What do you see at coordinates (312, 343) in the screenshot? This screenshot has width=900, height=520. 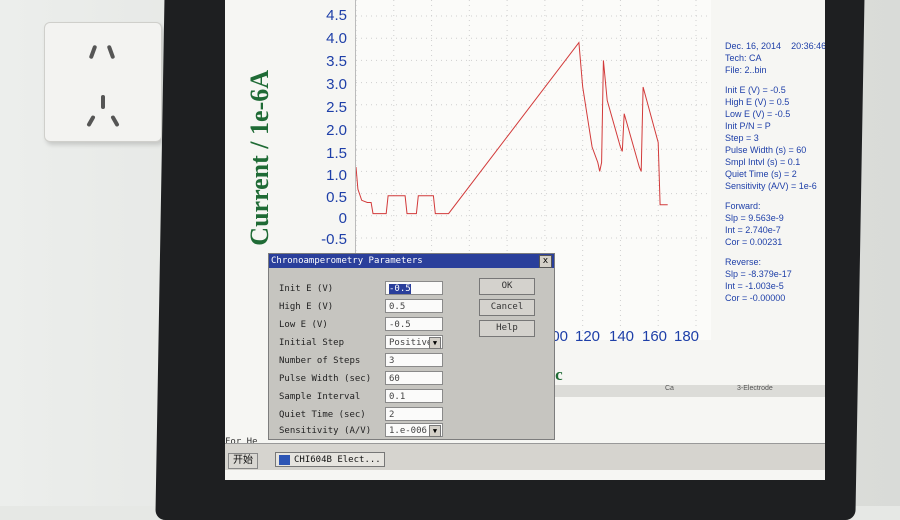 I see `initial-step-label: Initial Step` at bounding box center [312, 343].